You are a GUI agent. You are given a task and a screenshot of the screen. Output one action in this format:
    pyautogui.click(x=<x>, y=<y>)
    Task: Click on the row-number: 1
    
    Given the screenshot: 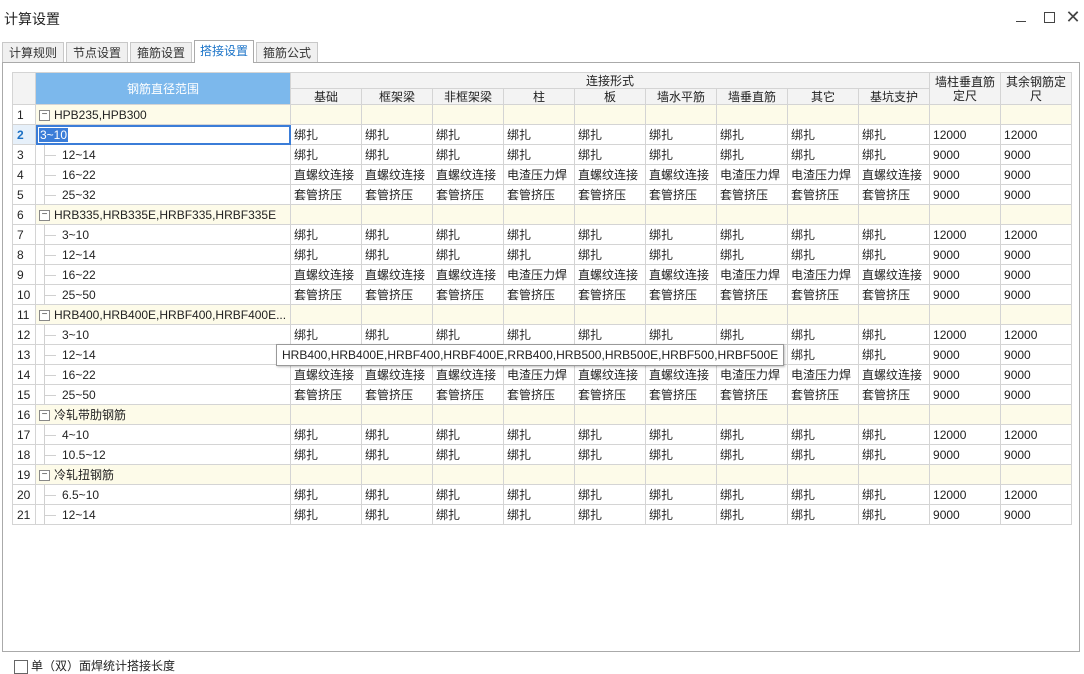 What is the action you would take?
    pyautogui.click(x=24, y=114)
    